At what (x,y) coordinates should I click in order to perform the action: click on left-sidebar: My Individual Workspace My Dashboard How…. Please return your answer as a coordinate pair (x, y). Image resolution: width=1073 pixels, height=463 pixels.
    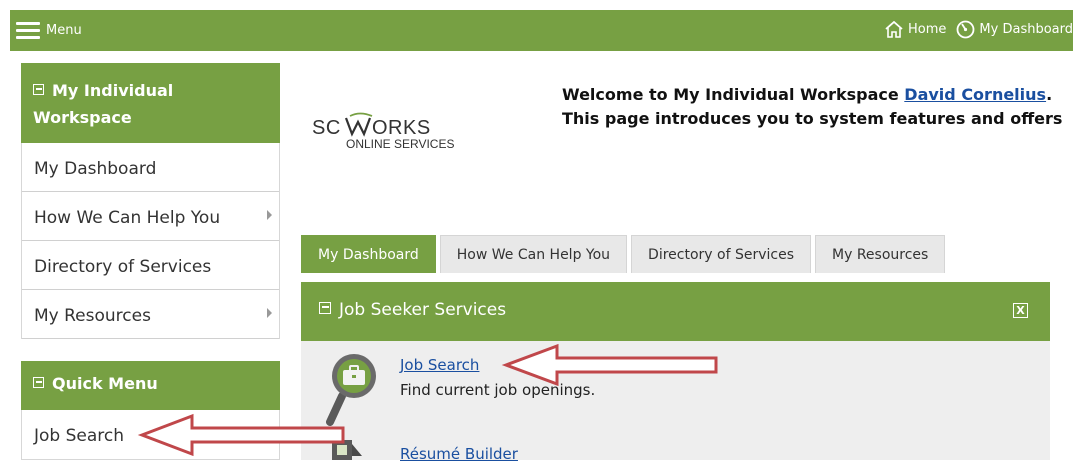
    Looking at the image, I should click on (150, 201).